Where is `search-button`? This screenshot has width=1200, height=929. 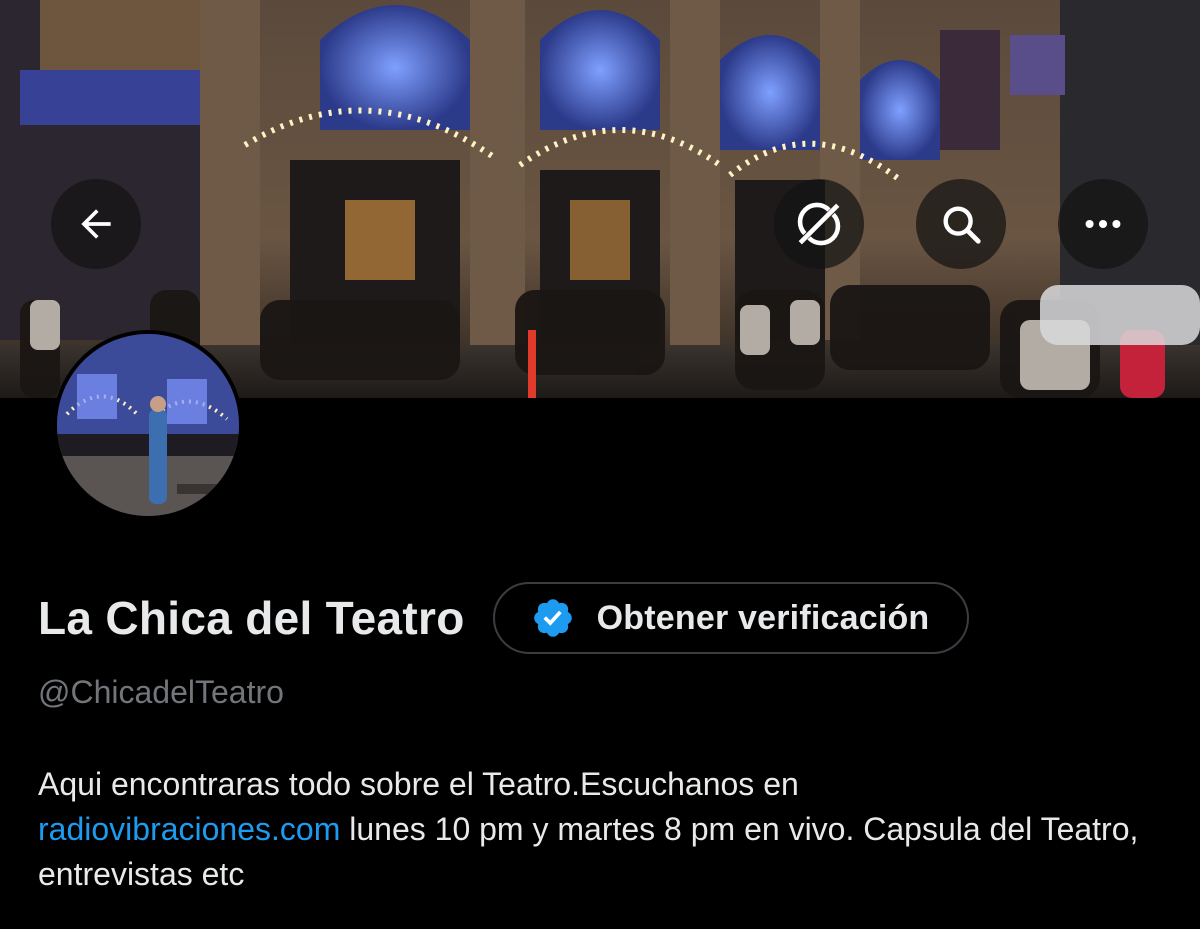
search-button is located at coordinates (961, 224).